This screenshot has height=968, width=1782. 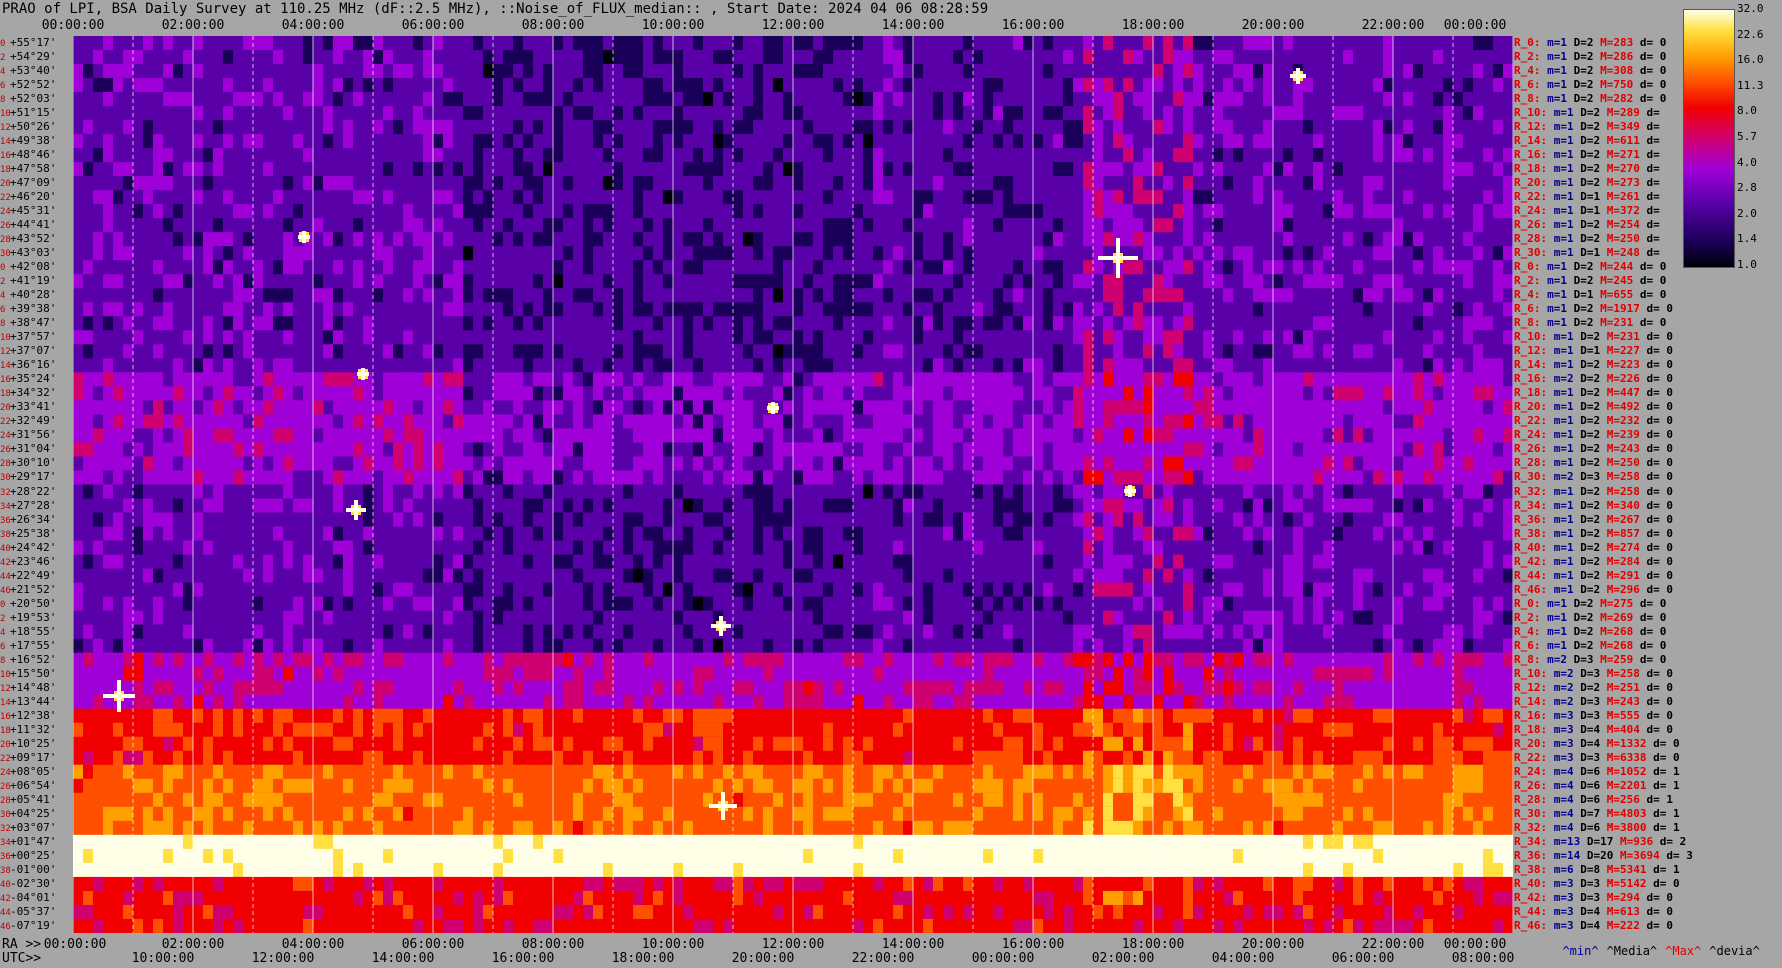 What do you see at coordinates (33, 141) in the screenshot?
I see `dec-value: +49°38'` at bounding box center [33, 141].